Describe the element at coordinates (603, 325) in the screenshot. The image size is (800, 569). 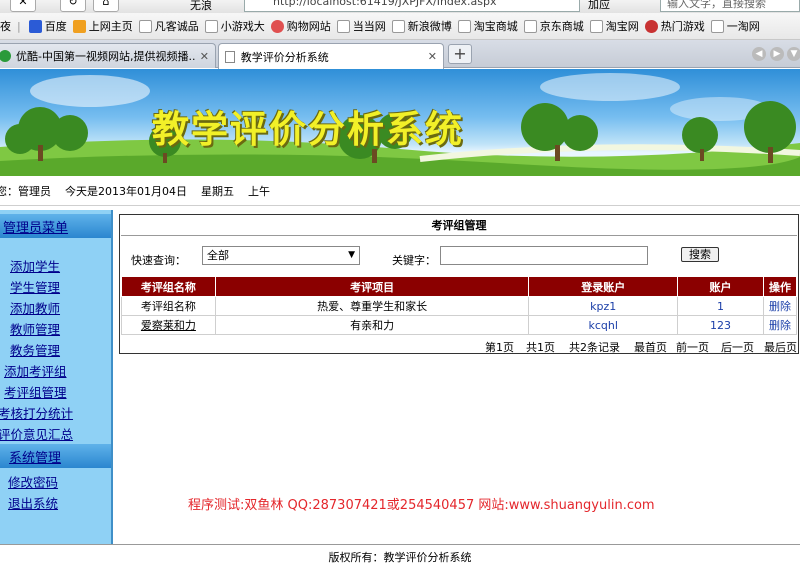
I see `cell-login: kcqhl` at that location.